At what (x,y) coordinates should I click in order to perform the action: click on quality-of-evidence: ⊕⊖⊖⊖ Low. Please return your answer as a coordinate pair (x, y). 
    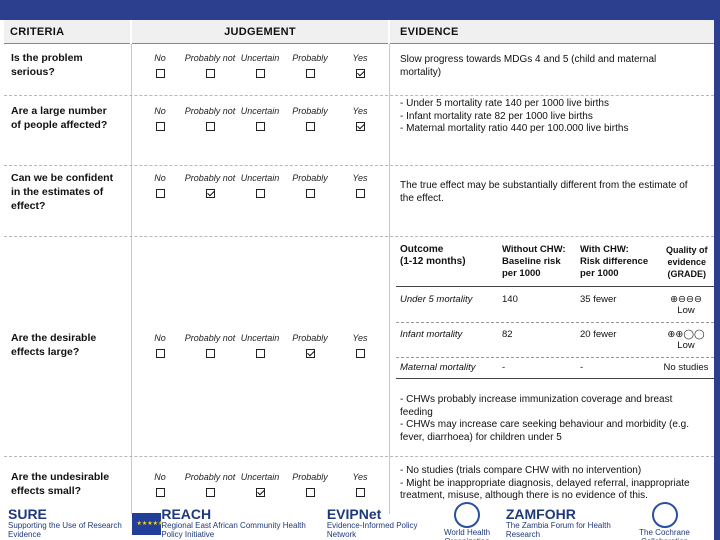
    Looking at the image, I should click on (686, 305).